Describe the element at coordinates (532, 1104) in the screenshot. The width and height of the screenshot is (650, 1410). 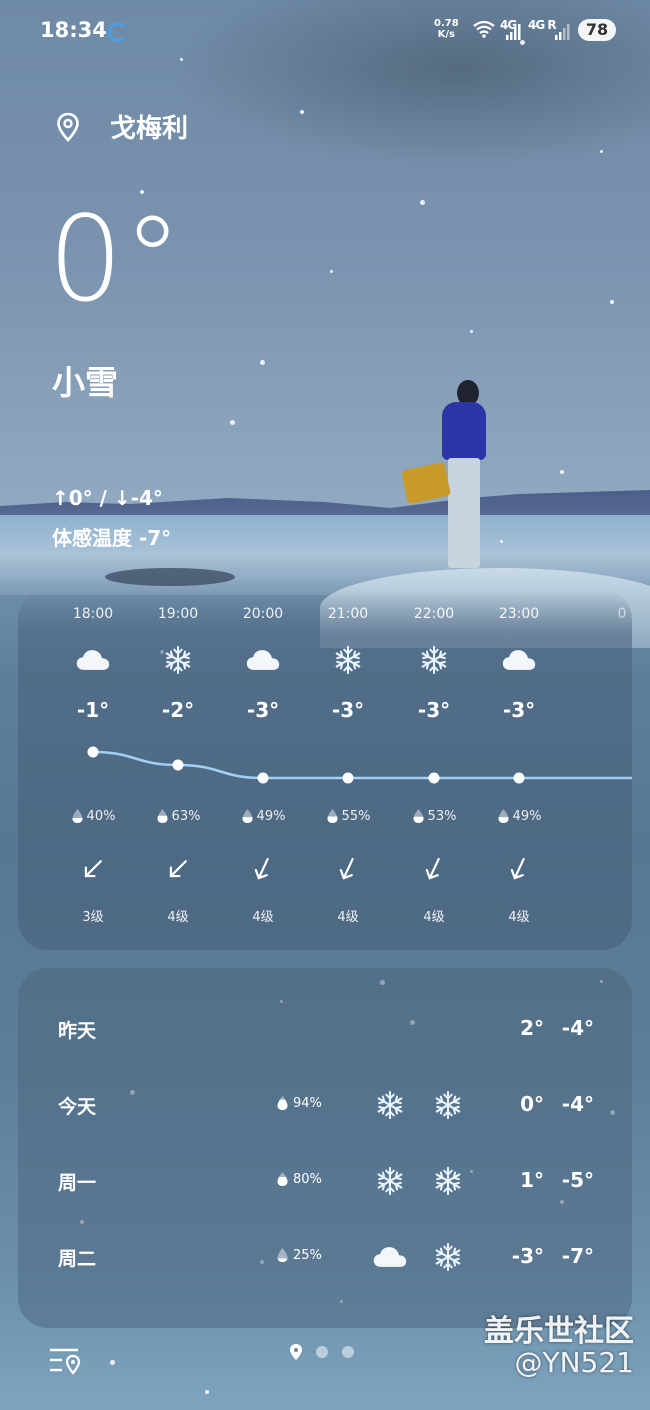
I see `daily-high: 0°` at that location.